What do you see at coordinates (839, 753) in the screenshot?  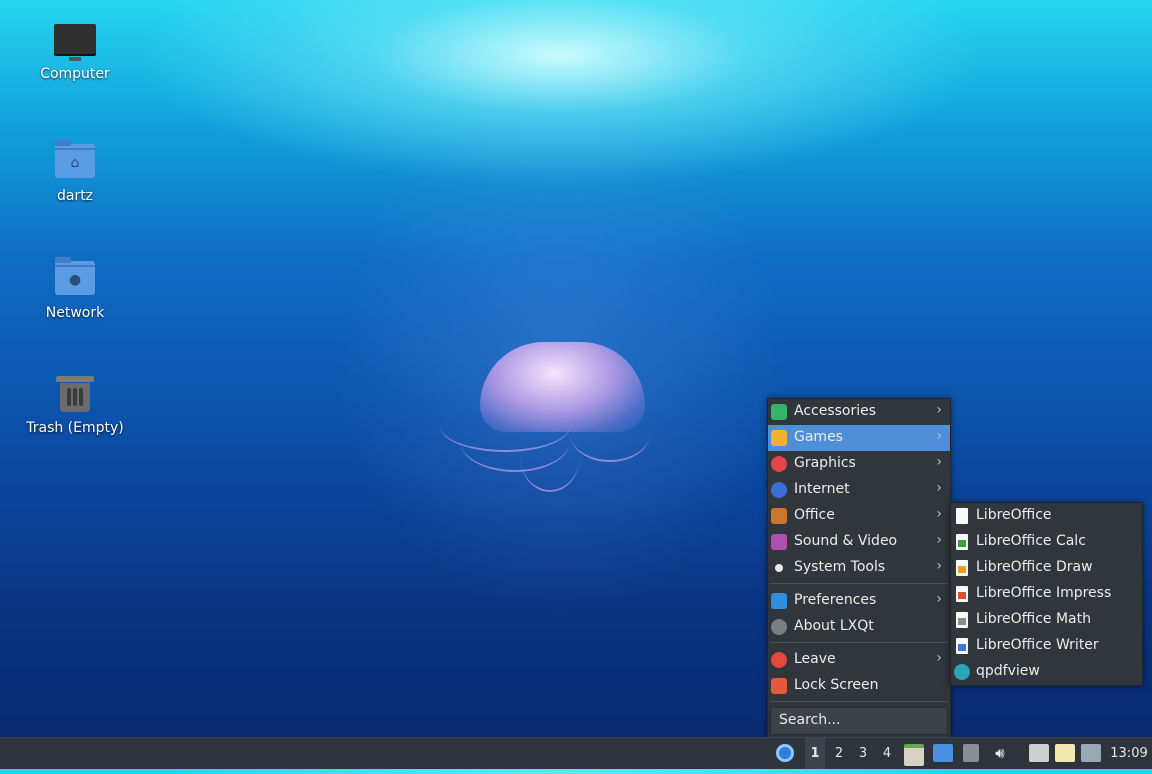 I see `workspace-2-button: 2` at bounding box center [839, 753].